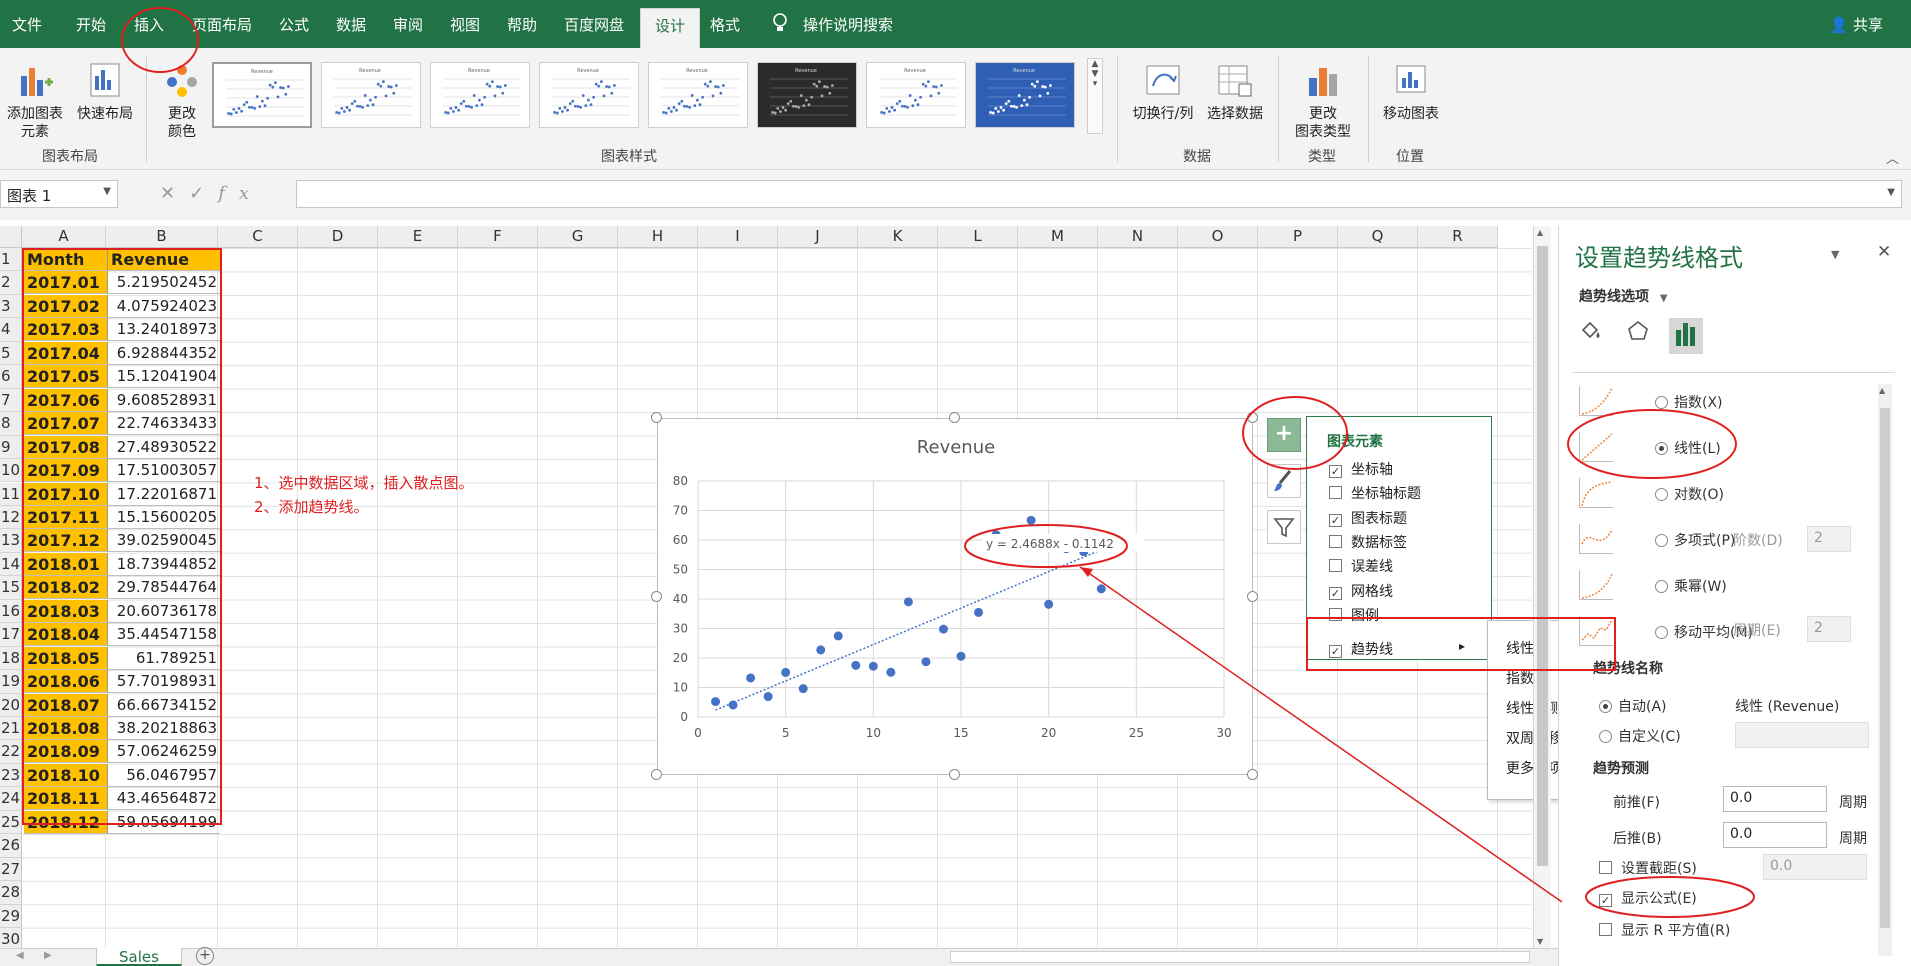  I want to click on fill-line-tab, so click(1590, 336).